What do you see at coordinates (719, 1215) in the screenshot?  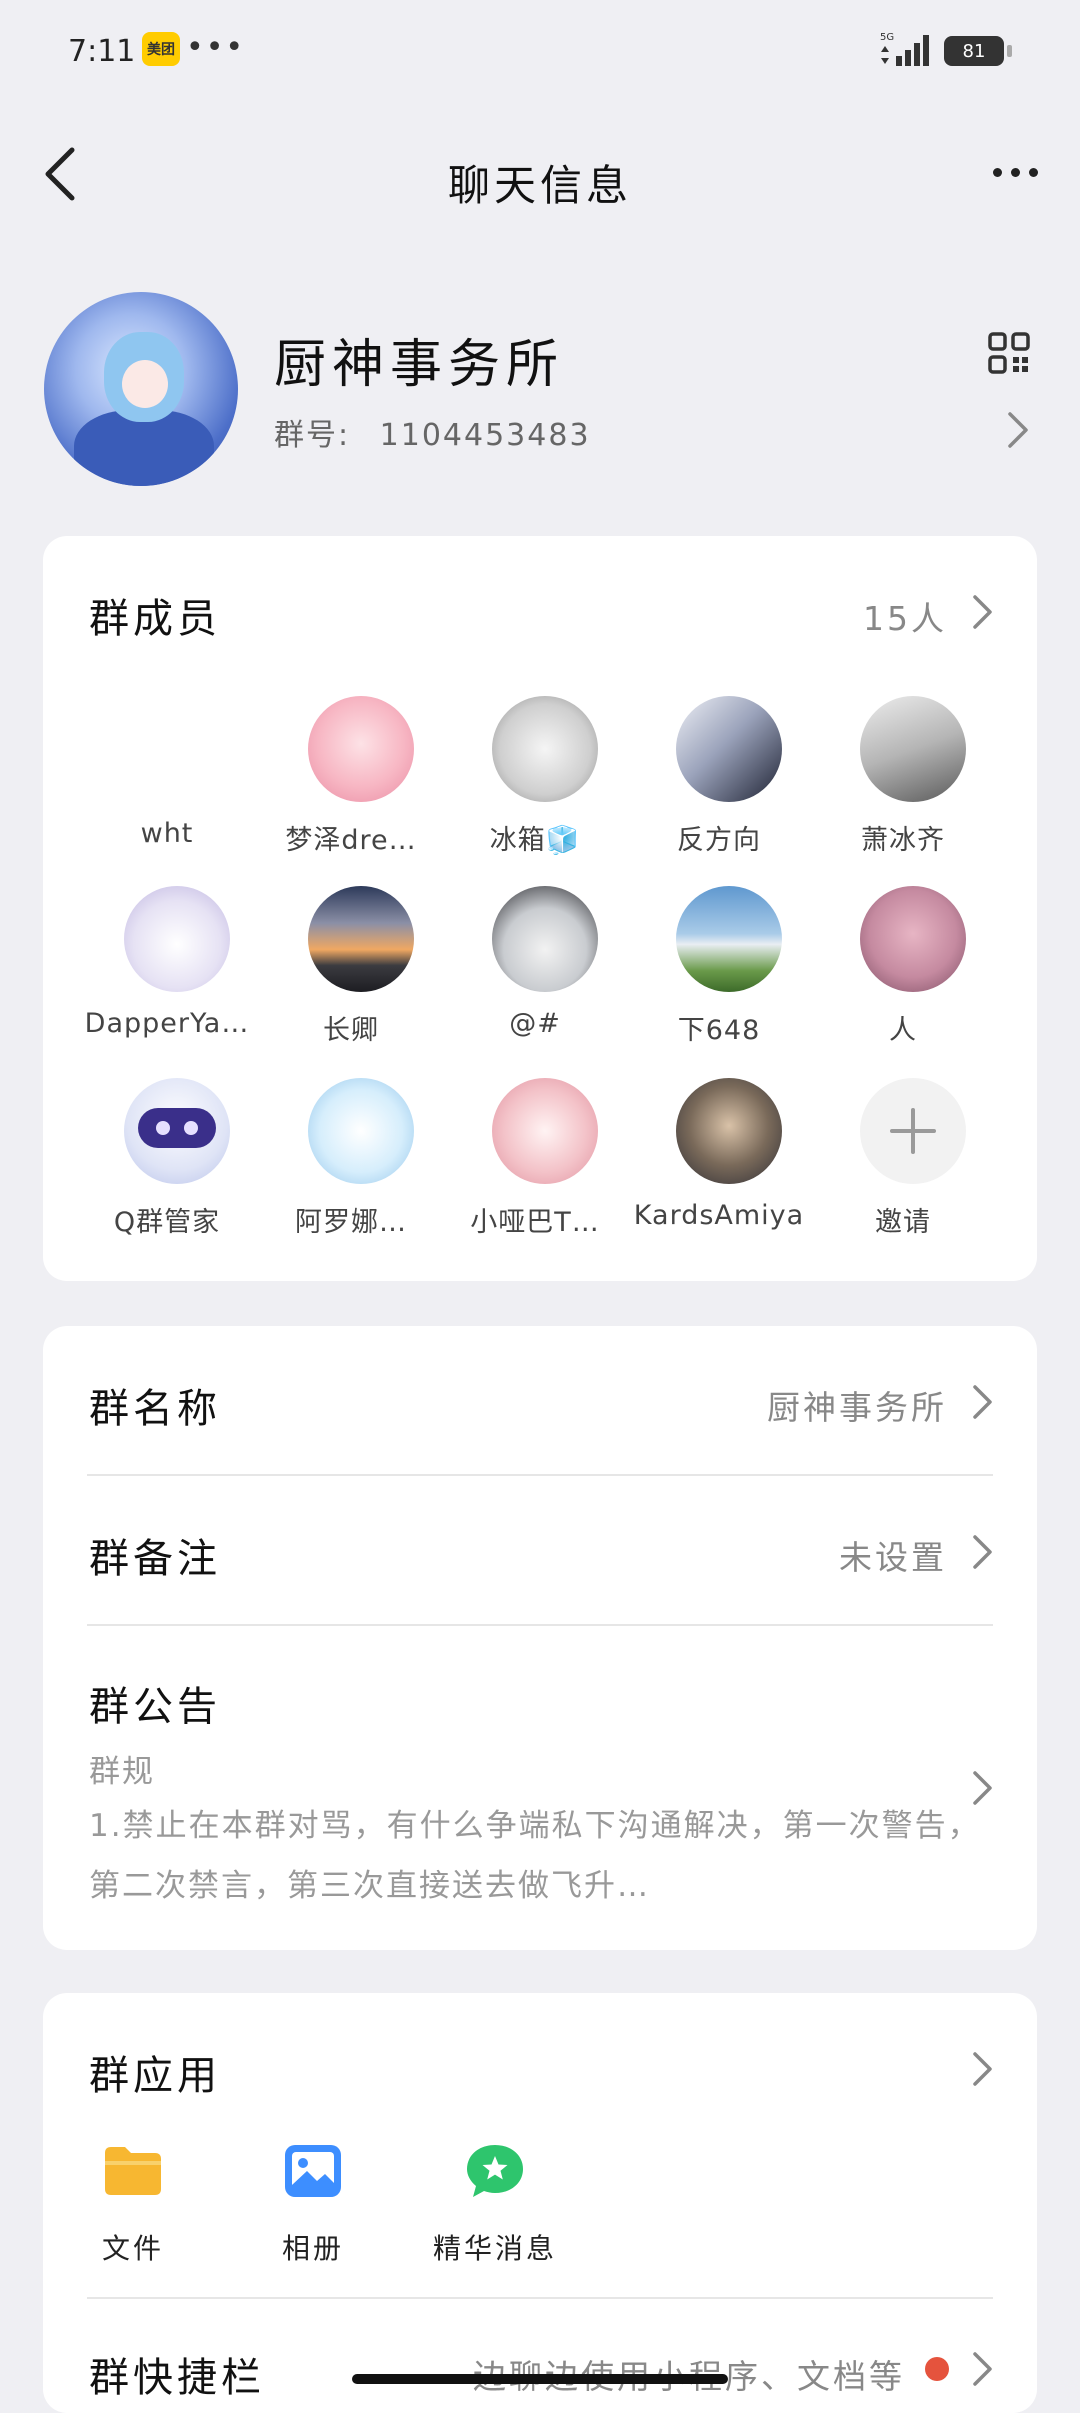 I see `member-name: KardsAmiya` at bounding box center [719, 1215].